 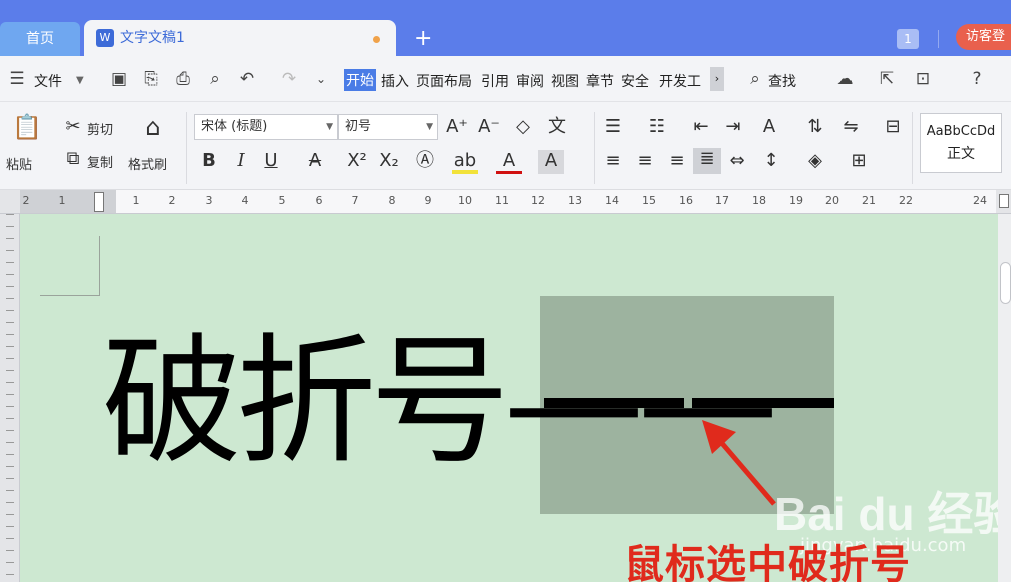 What do you see at coordinates (717, 79) in the screenshot?
I see `scroll-menu-right-icon: ›` at bounding box center [717, 79].